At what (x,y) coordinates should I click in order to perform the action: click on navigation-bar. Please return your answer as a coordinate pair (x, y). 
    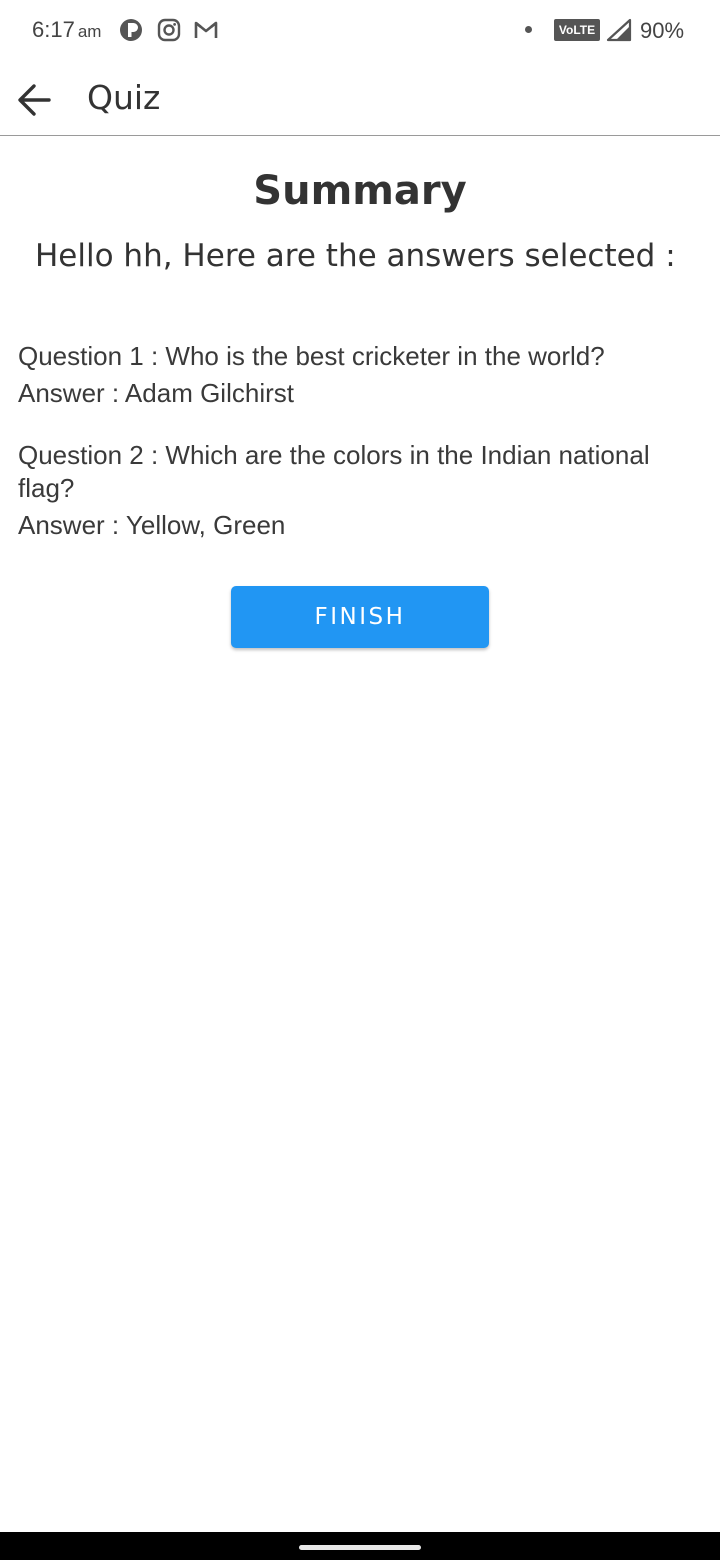
    Looking at the image, I should click on (360, 1546).